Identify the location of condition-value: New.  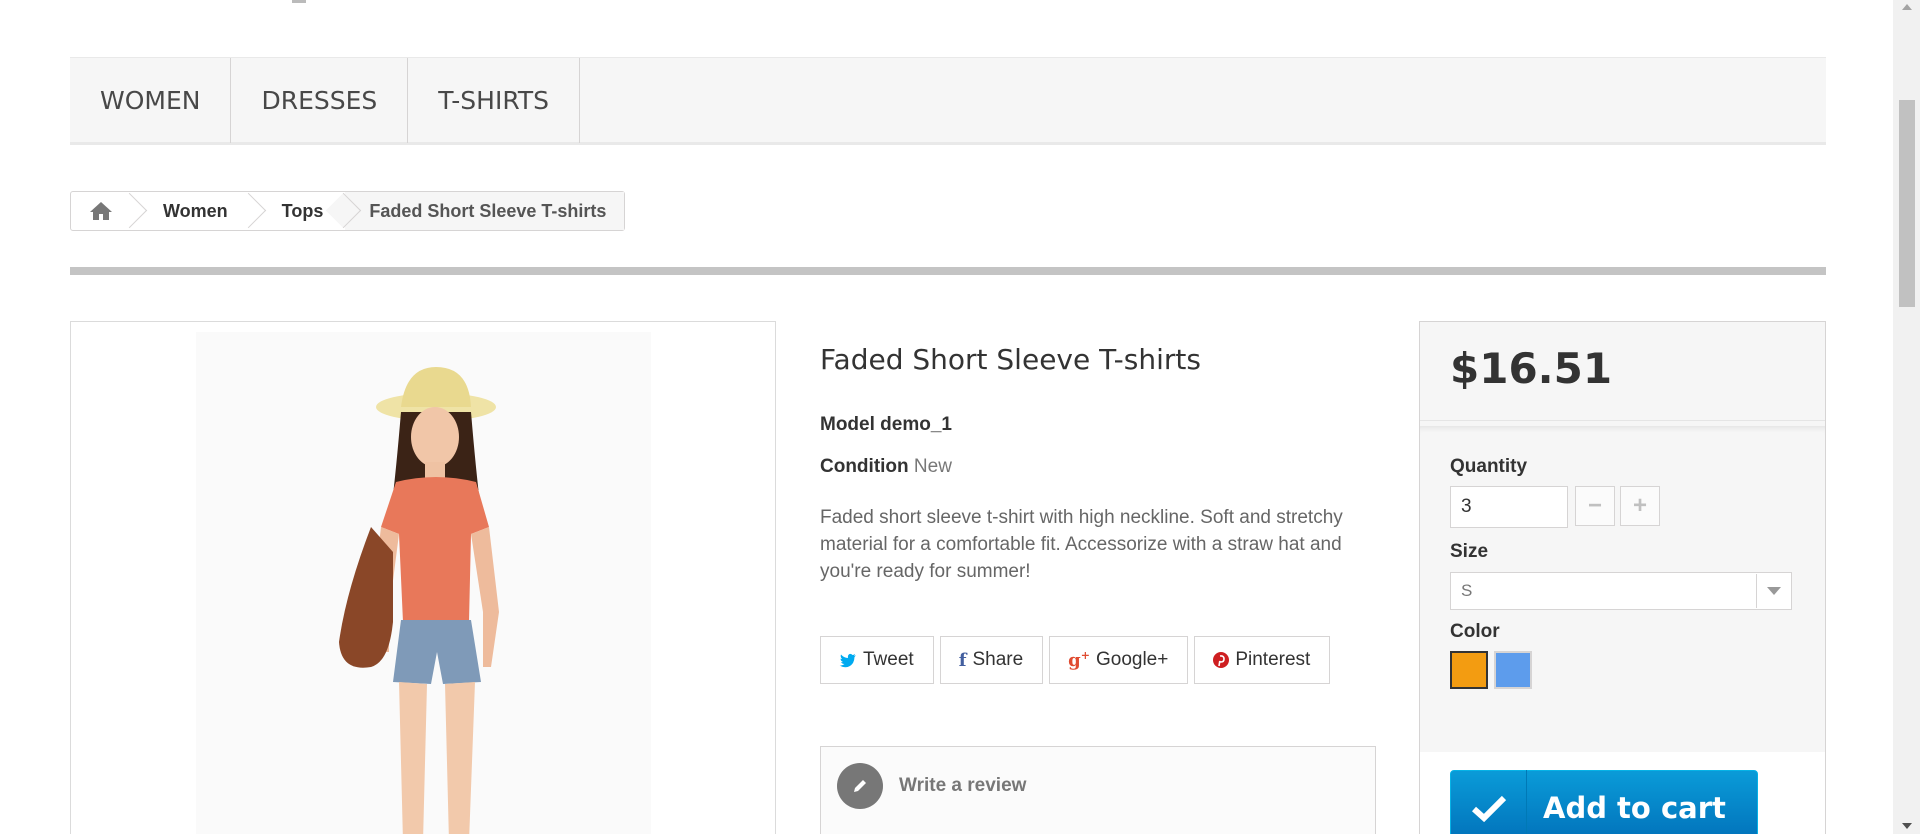
(932, 466).